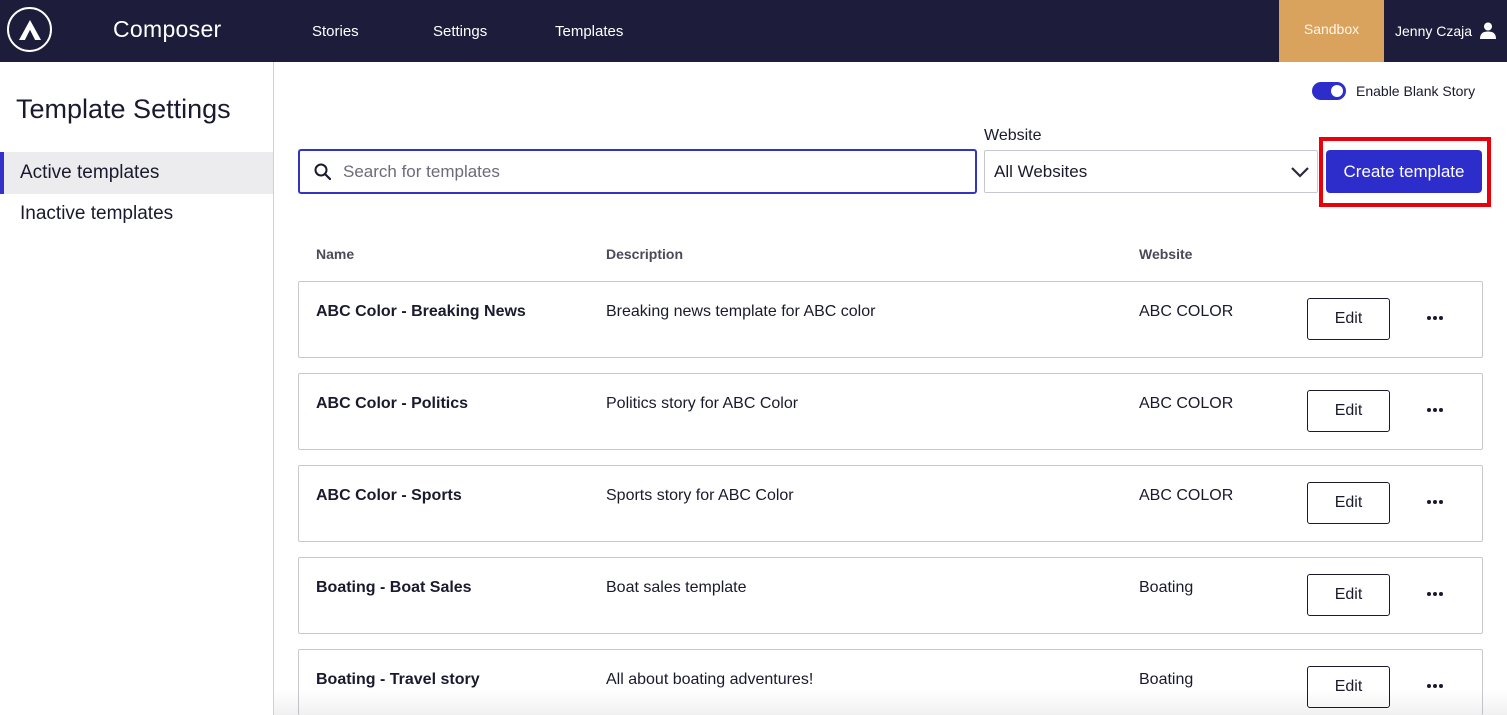  I want to click on template-name: ABC Color - Sports, so click(389, 495).